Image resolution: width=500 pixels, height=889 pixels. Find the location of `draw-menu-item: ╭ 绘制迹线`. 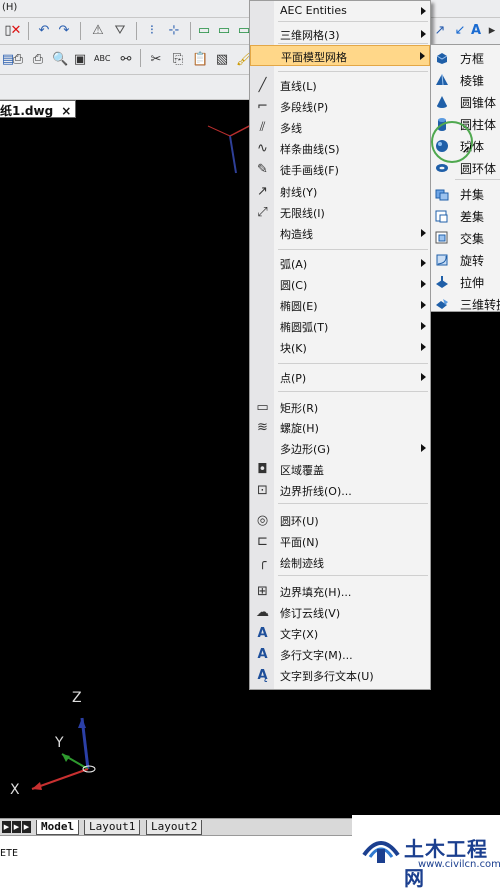

draw-menu-item: ╭ 绘制迹线 is located at coordinates (340, 562).